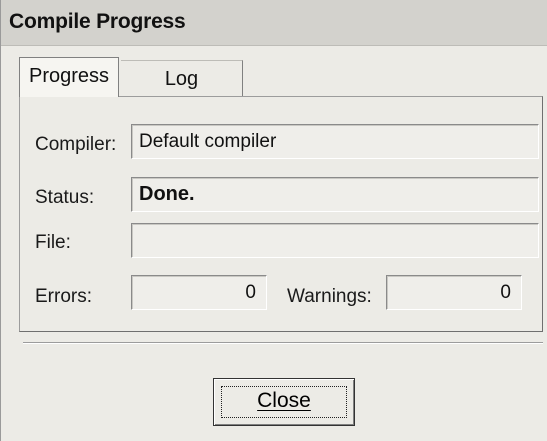  What do you see at coordinates (329, 296) in the screenshot?
I see `warnings-label: Warnings:` at bounding box center [329, 296].